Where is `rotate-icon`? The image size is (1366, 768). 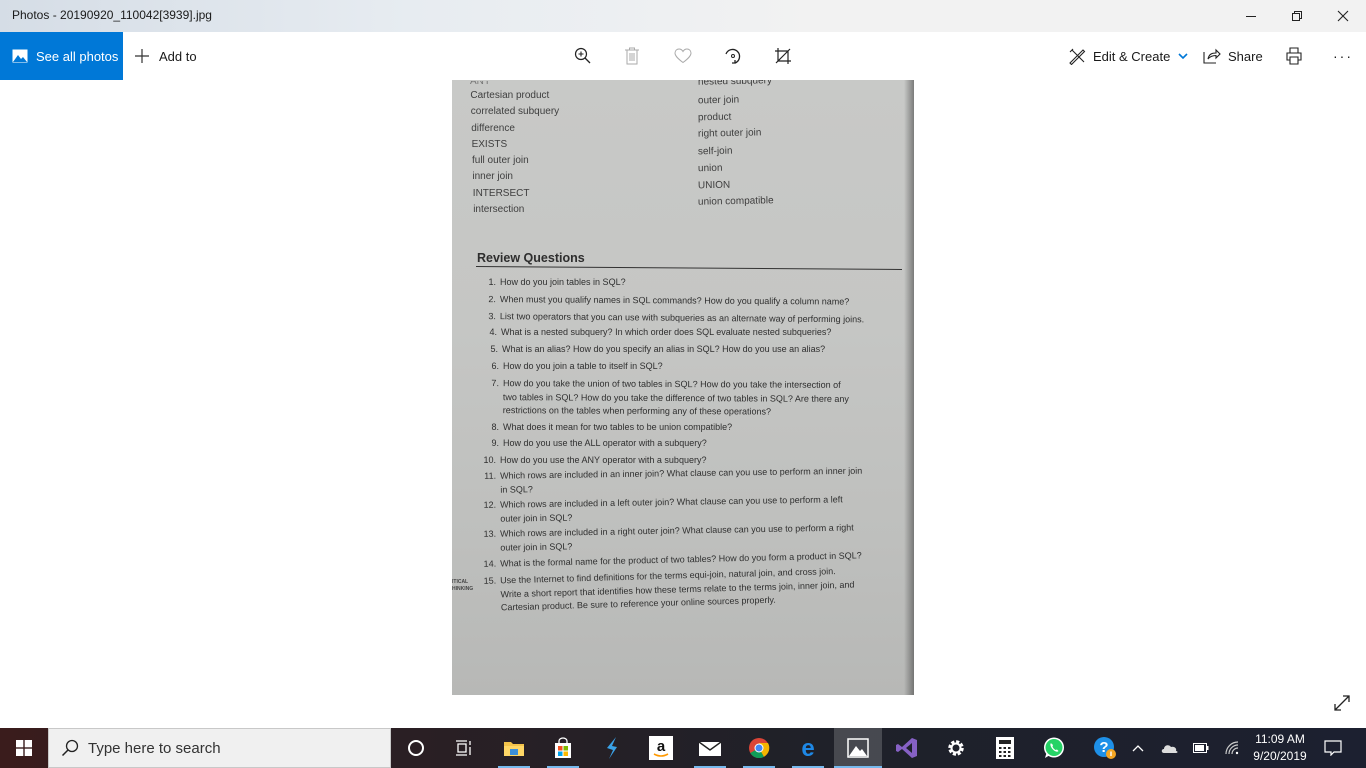
rotate-icon is located at coordinates (733, 56).